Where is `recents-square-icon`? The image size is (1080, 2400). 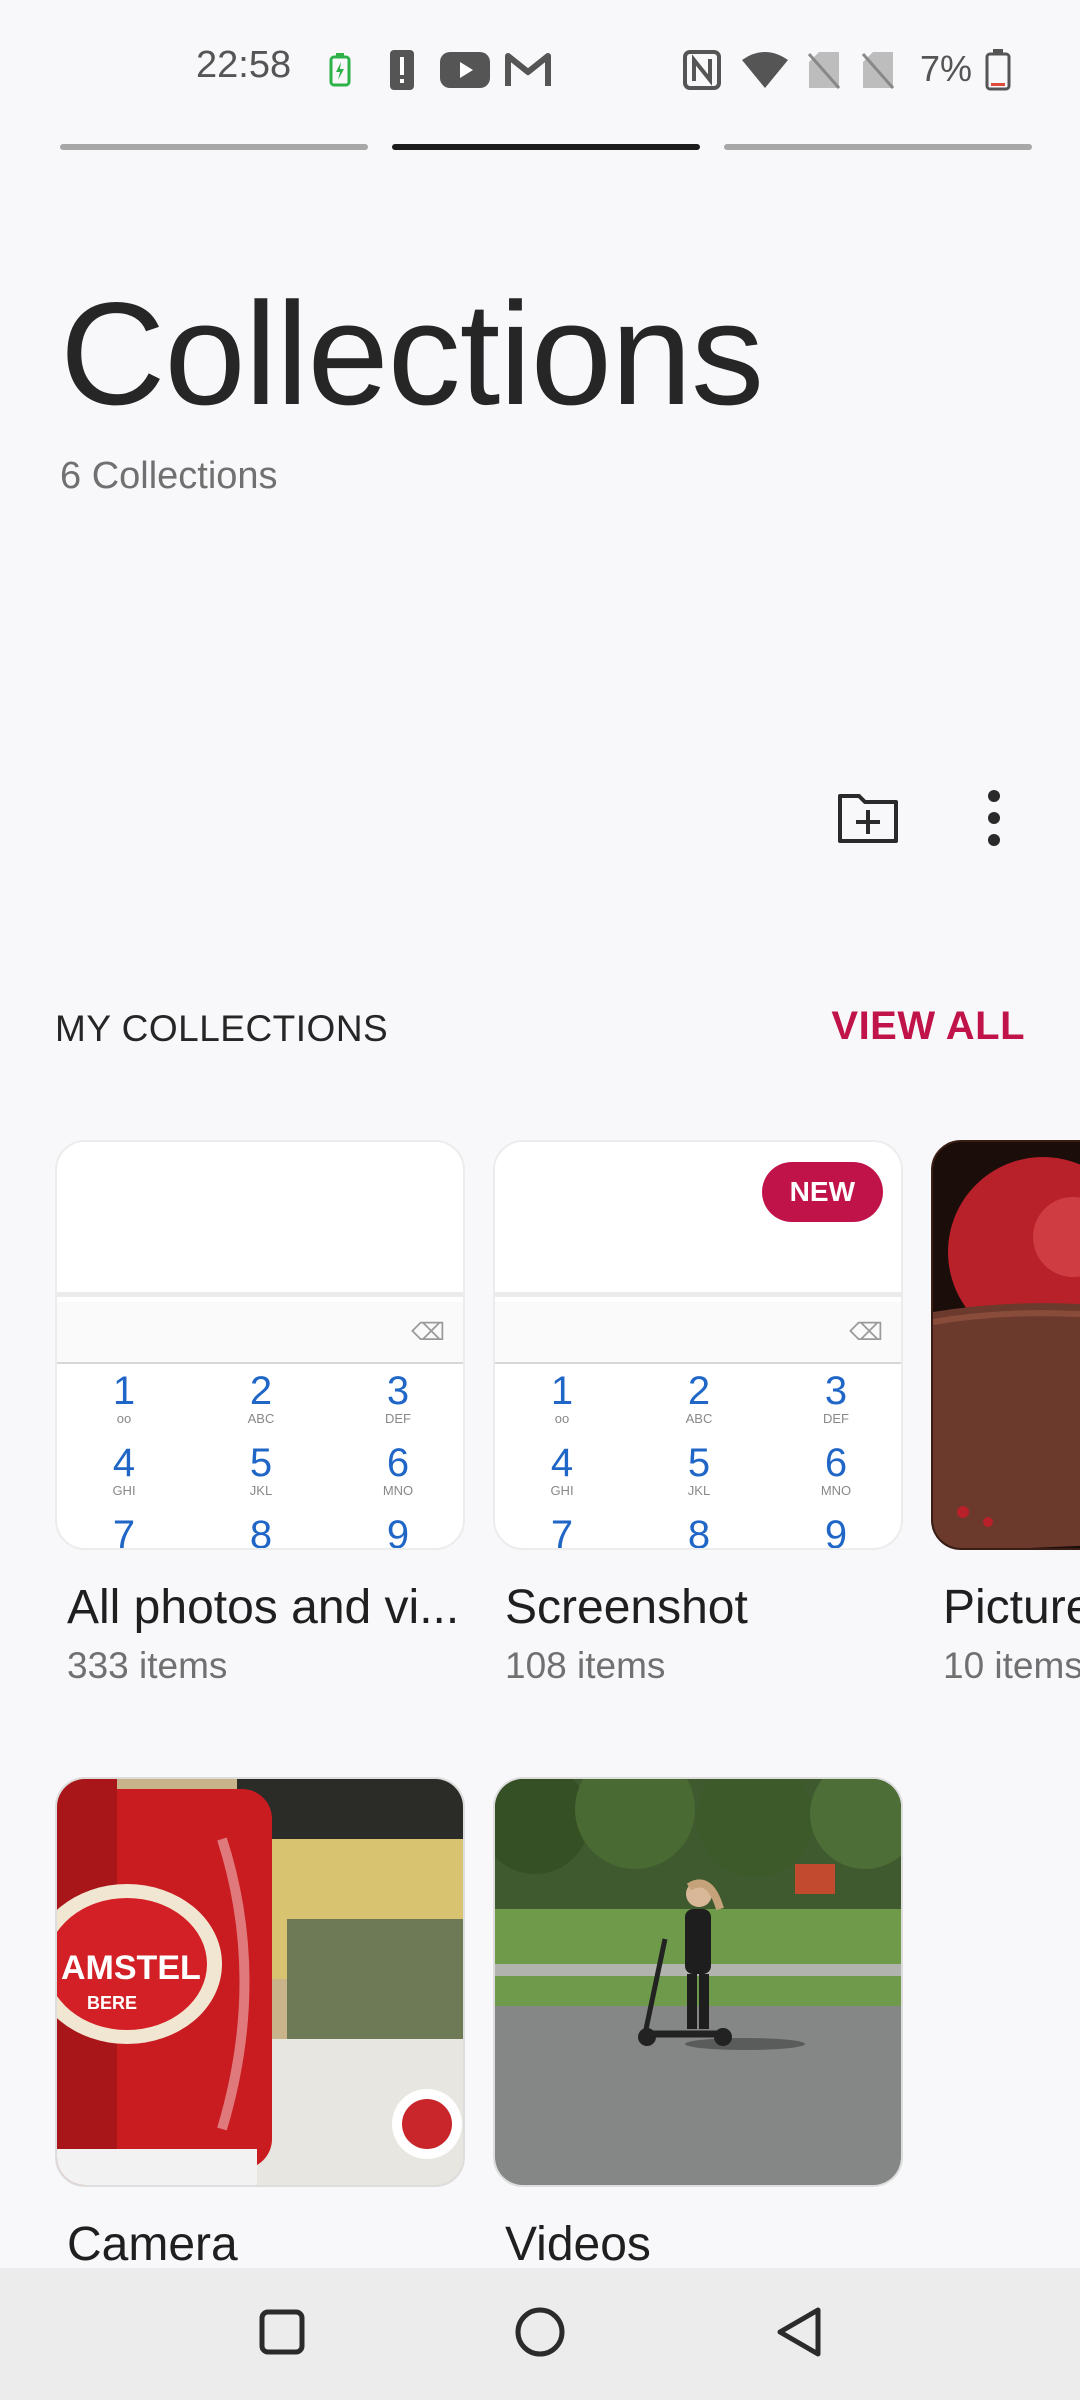 recents-square-icon is located at coordinates (282, 2334).